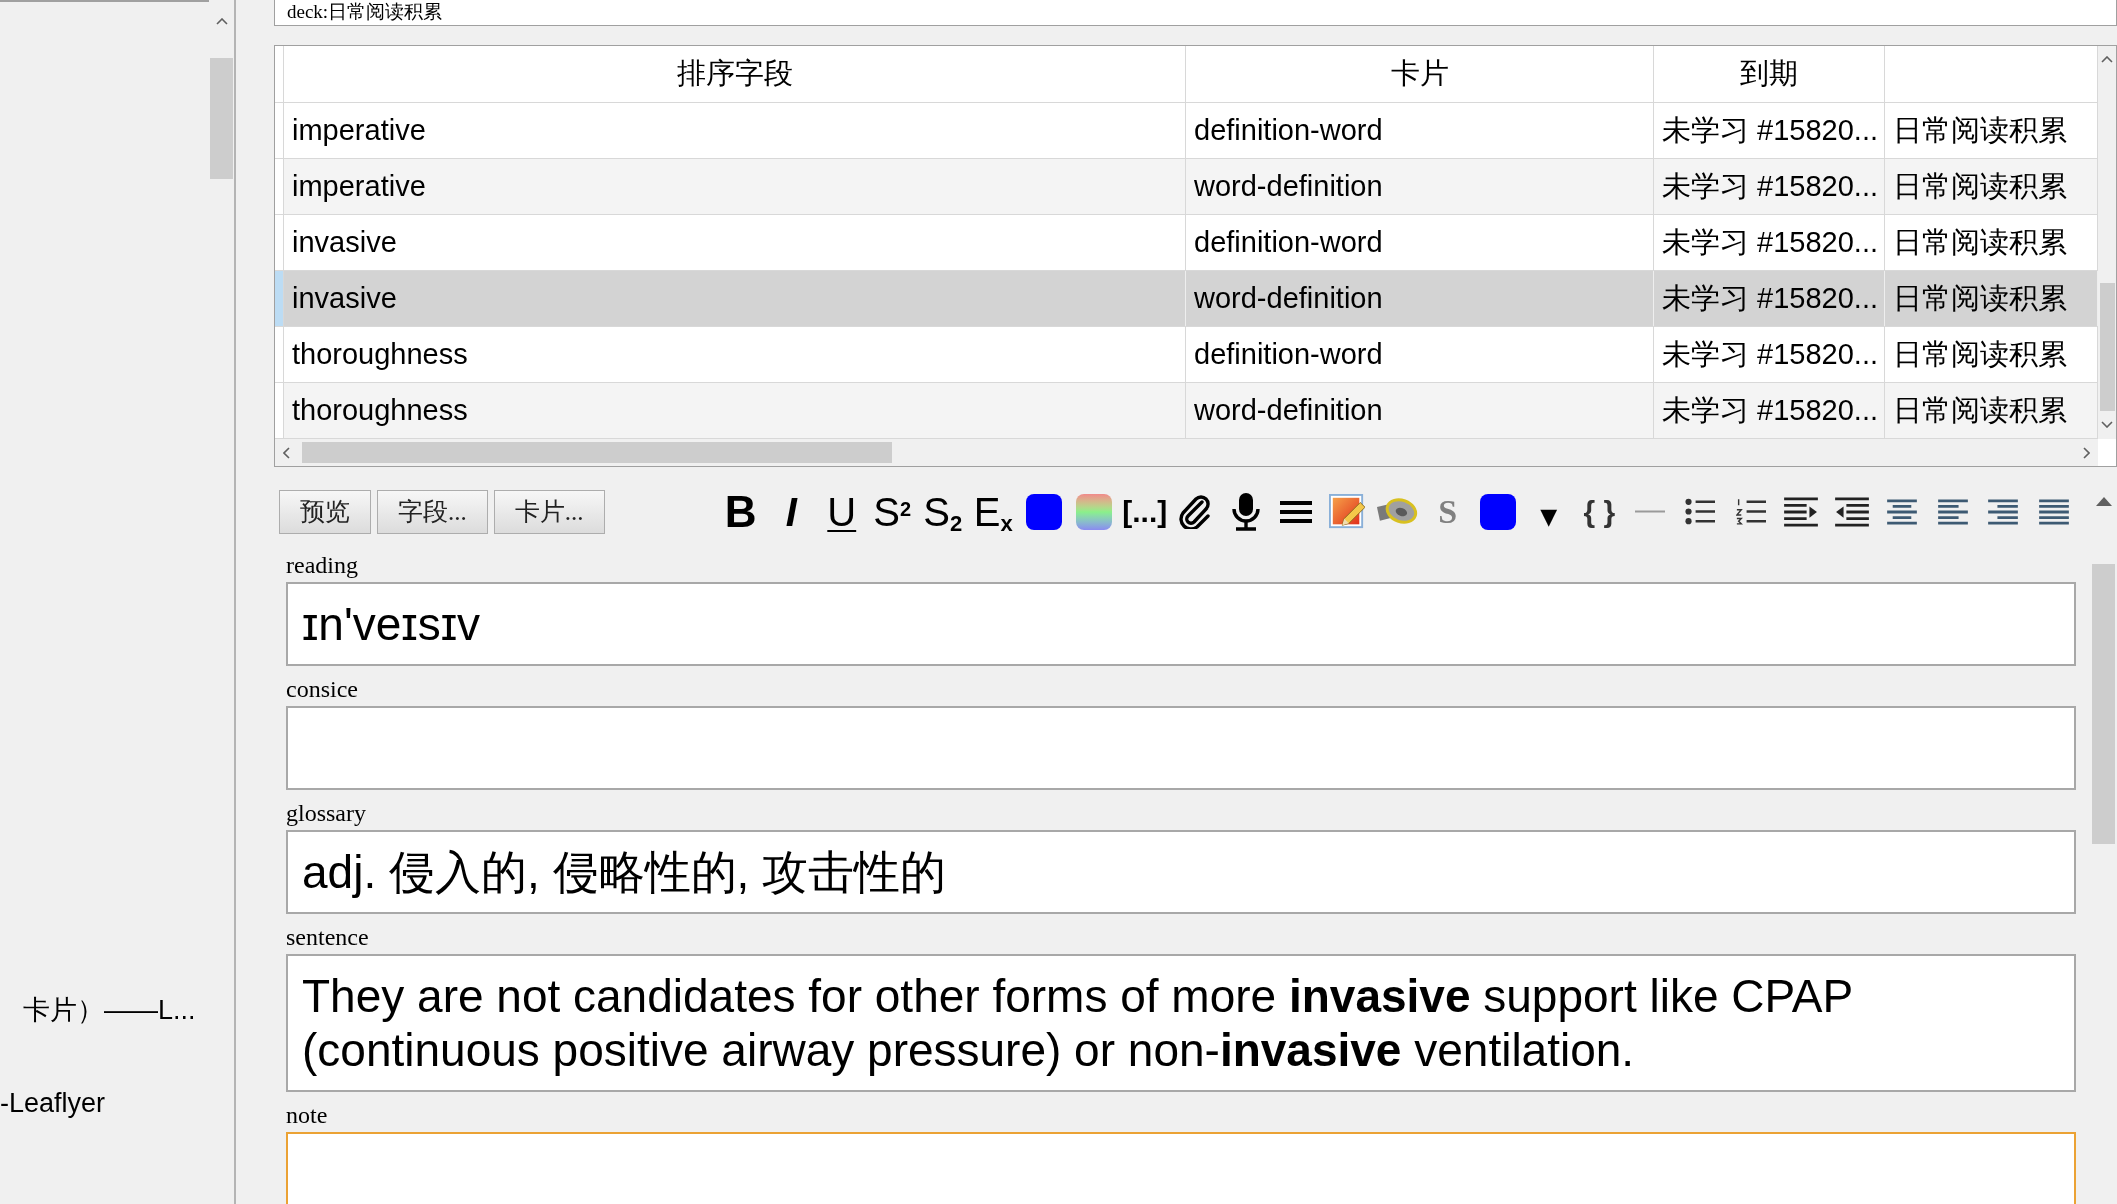 Image resolution: width=2117 pixels, height=1204 pixels. I want to click on paperclip-icon, so click(1195, 511).